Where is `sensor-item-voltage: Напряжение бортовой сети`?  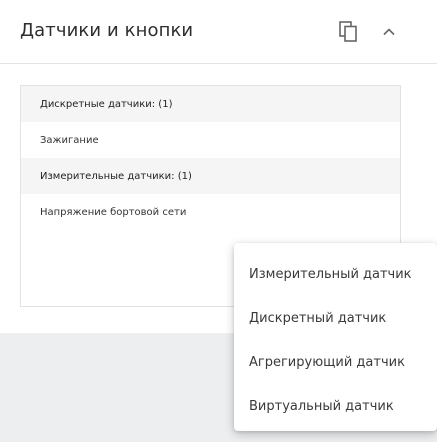 sensor-item-voltage: Напряжение бортовой сети is located at coordinates (210, 212).